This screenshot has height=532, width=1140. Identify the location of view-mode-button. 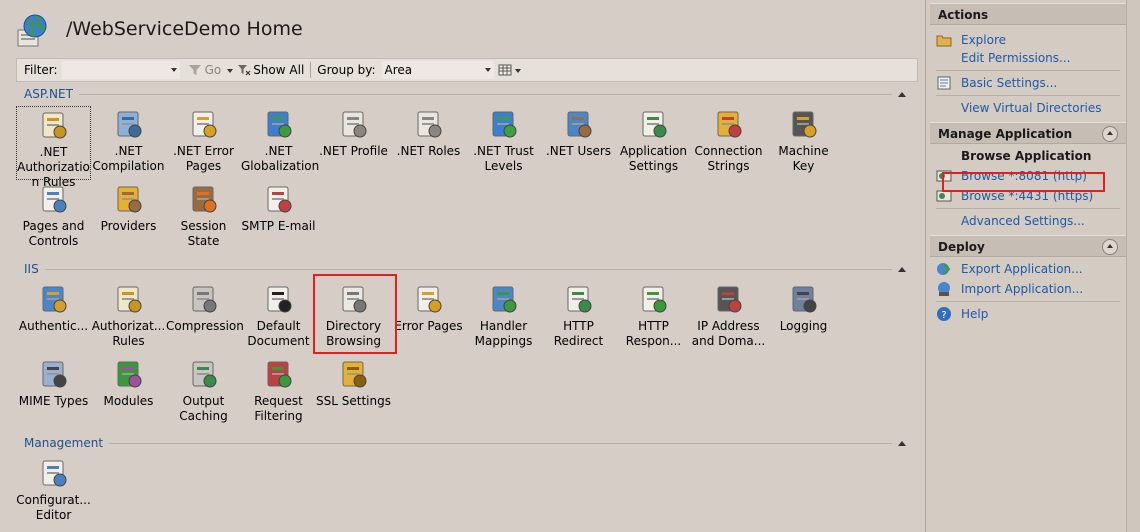
(509, 70).